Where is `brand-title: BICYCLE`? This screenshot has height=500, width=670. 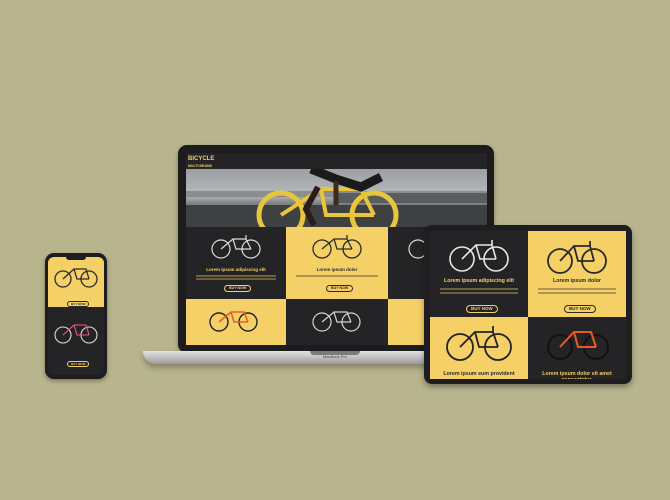
brand-title: BICYCLE is located at coordinates (201, 159).